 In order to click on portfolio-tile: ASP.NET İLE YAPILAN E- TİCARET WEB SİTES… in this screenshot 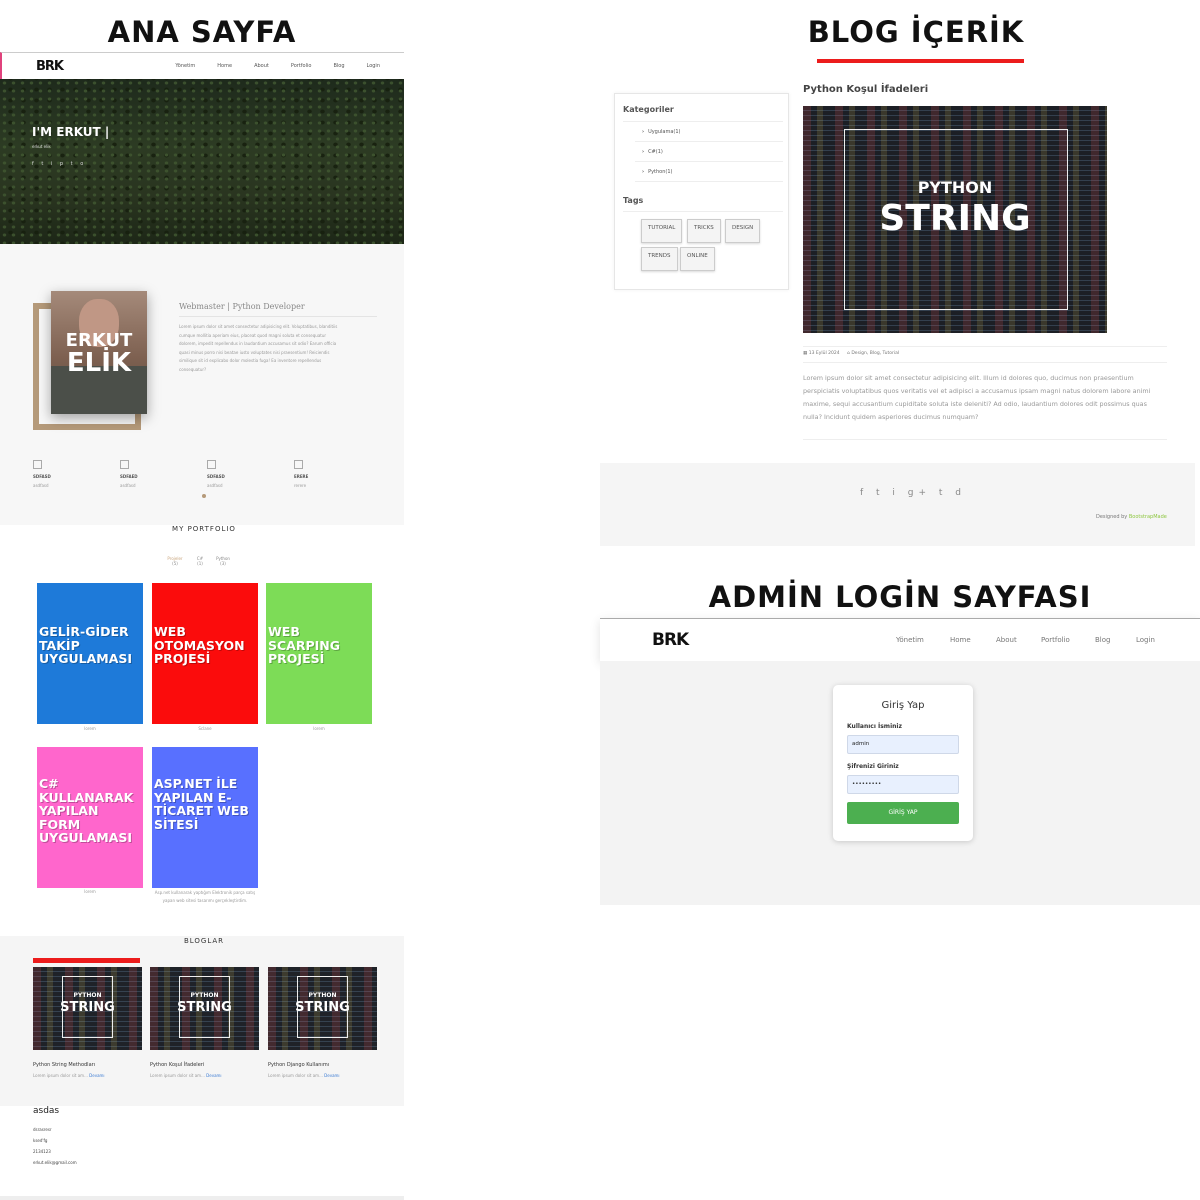, I will do `click(205, 817)`.